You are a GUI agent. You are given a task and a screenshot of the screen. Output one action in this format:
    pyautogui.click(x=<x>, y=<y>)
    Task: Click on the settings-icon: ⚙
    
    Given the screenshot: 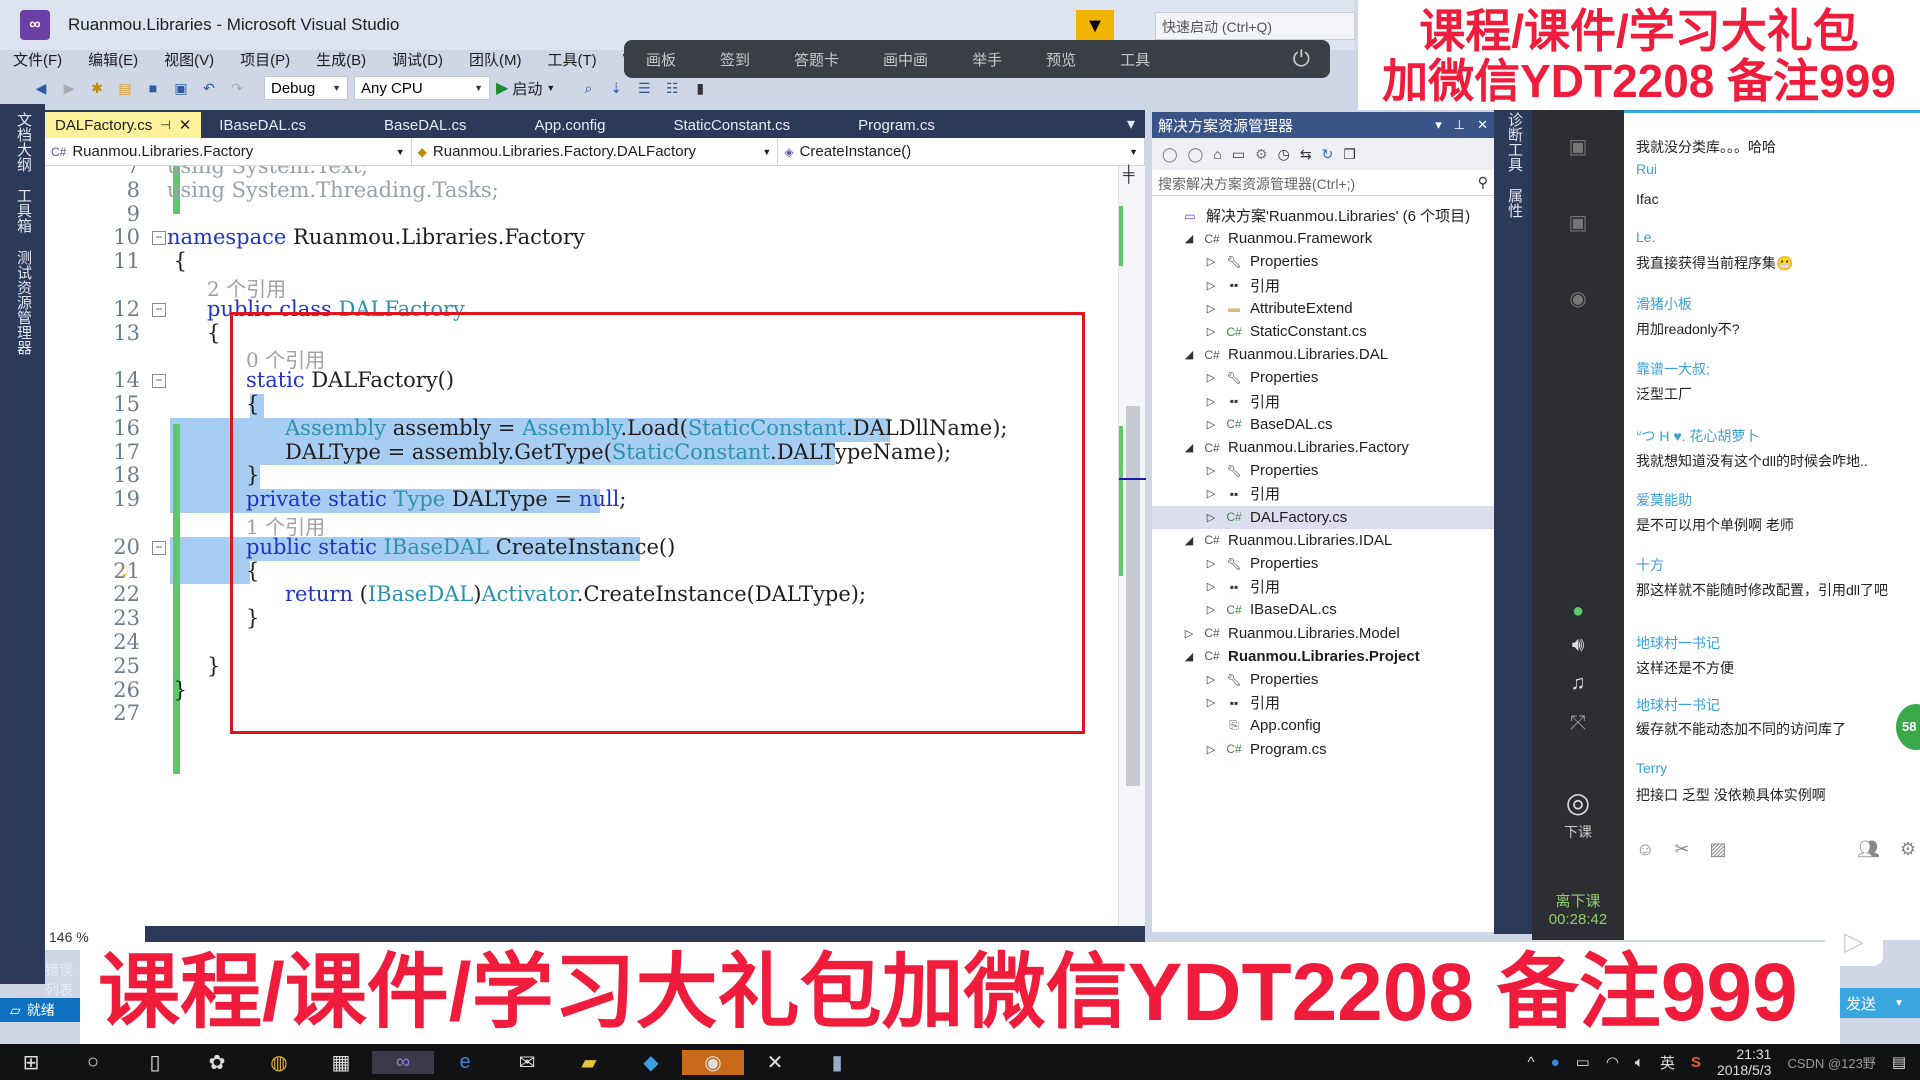 What is the action you would take?
    pyautogui.click(x=1908, y=849)
    